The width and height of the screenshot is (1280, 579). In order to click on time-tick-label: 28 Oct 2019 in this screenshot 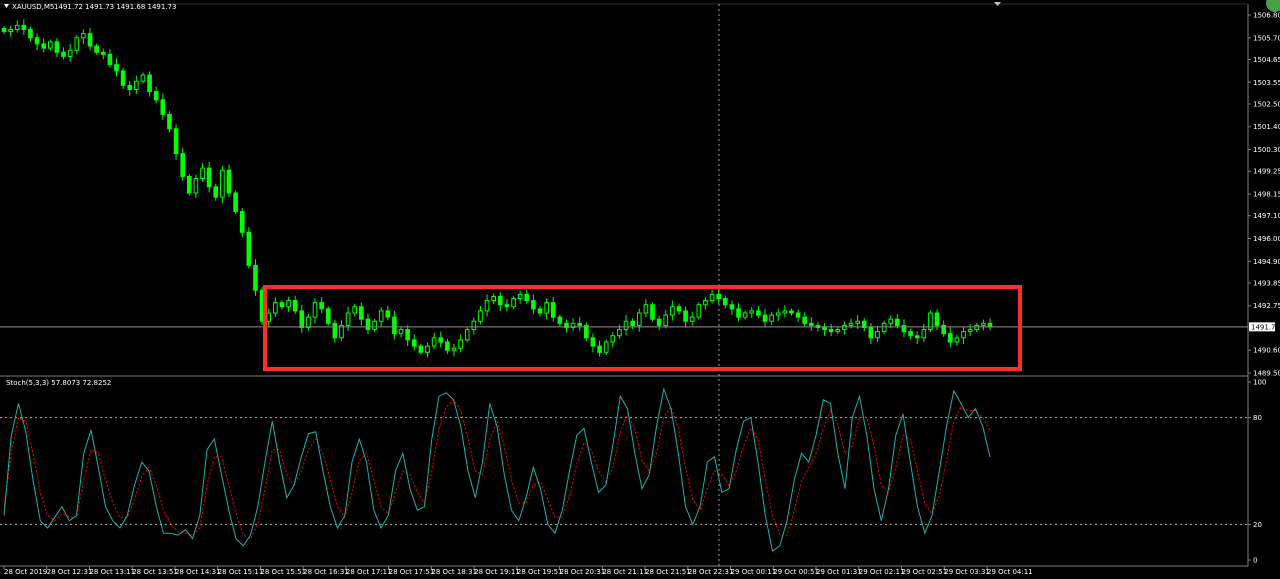, I will do `click(25, 572)`.